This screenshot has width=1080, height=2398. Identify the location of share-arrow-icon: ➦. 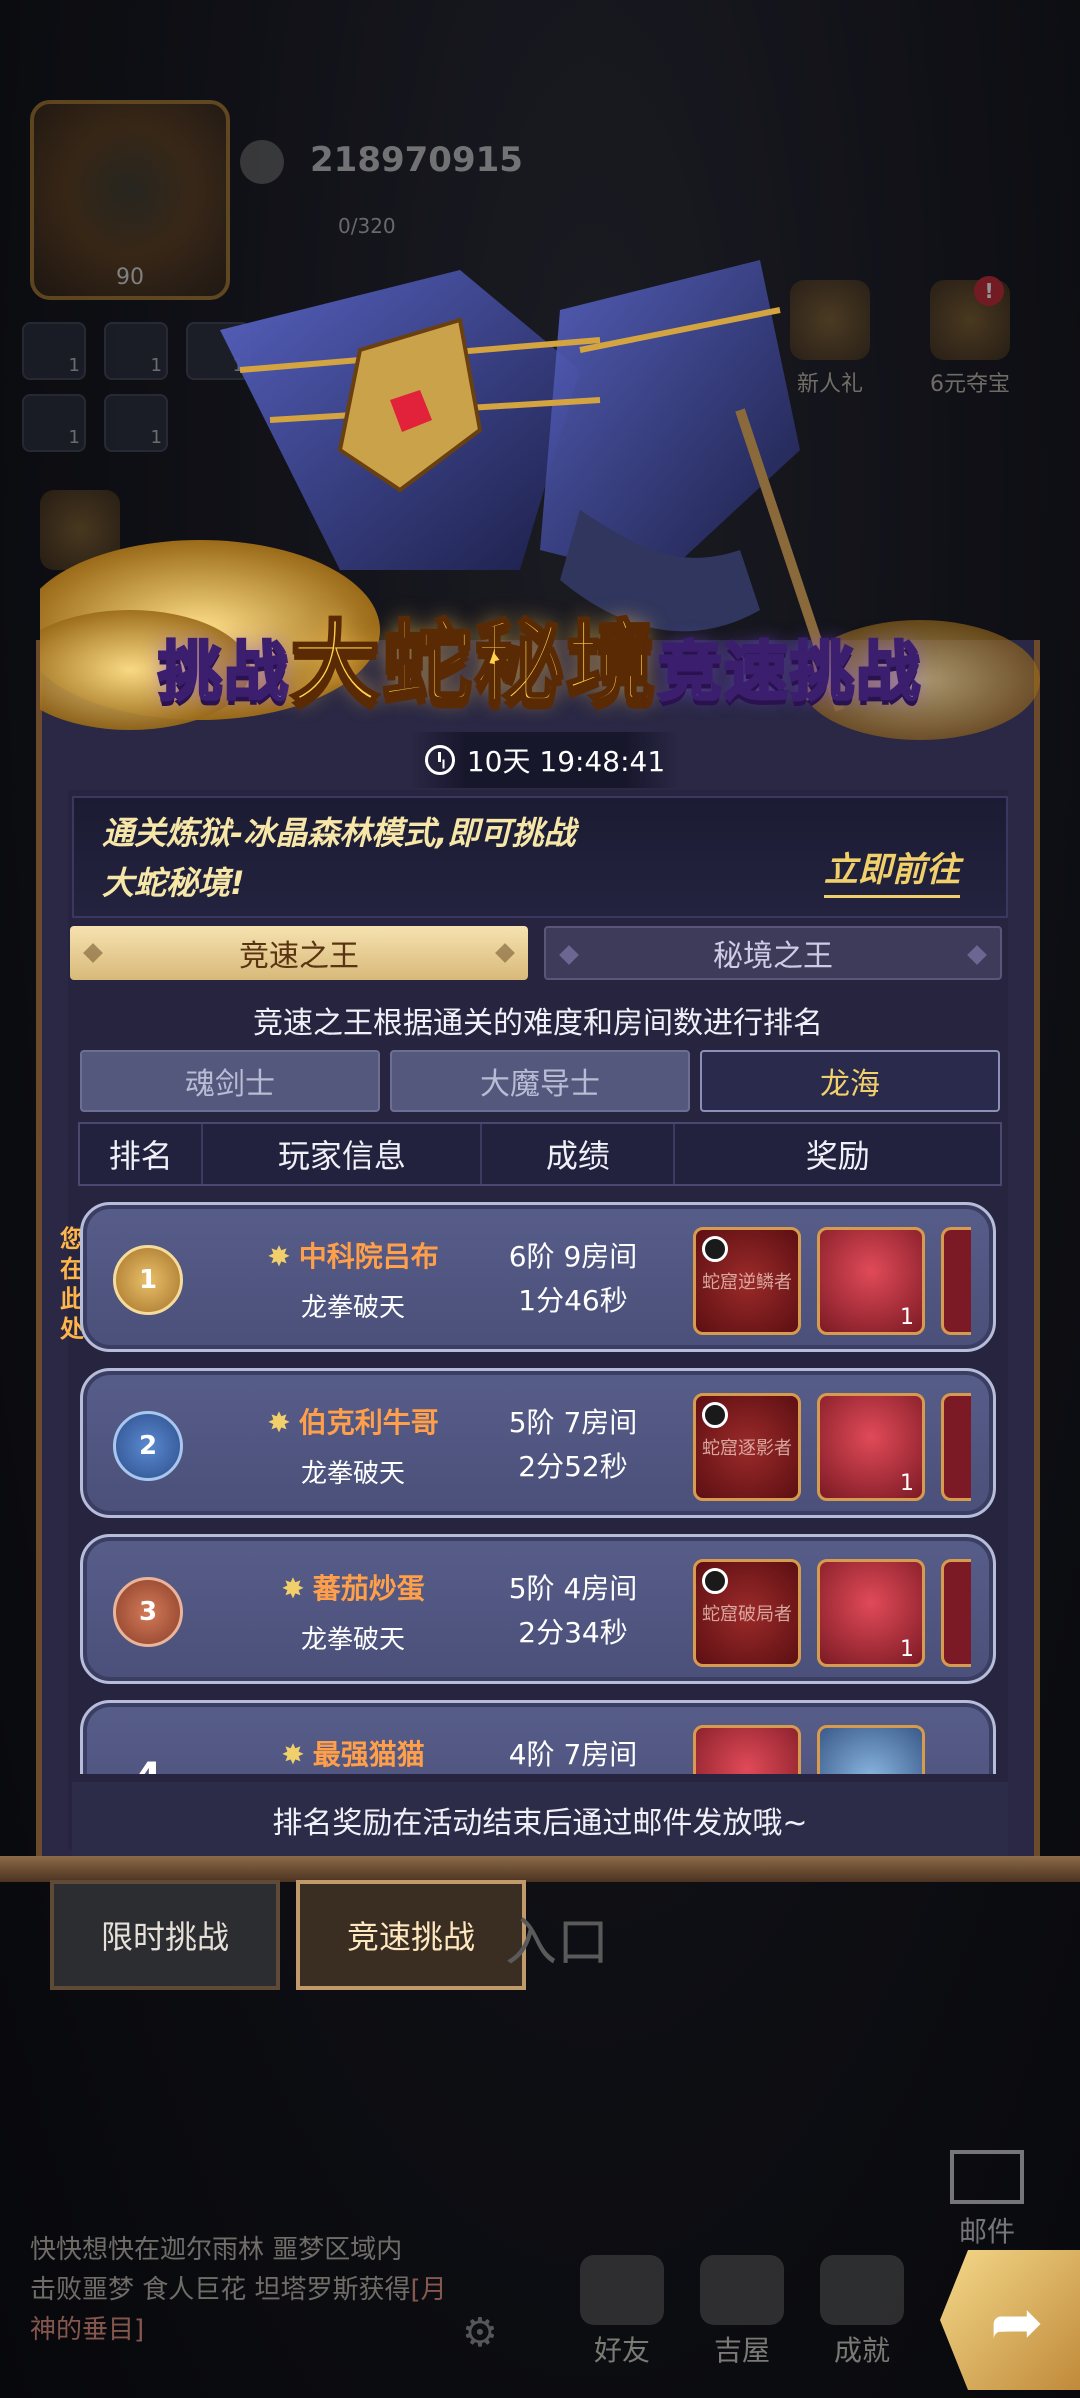
(1017, 2323).